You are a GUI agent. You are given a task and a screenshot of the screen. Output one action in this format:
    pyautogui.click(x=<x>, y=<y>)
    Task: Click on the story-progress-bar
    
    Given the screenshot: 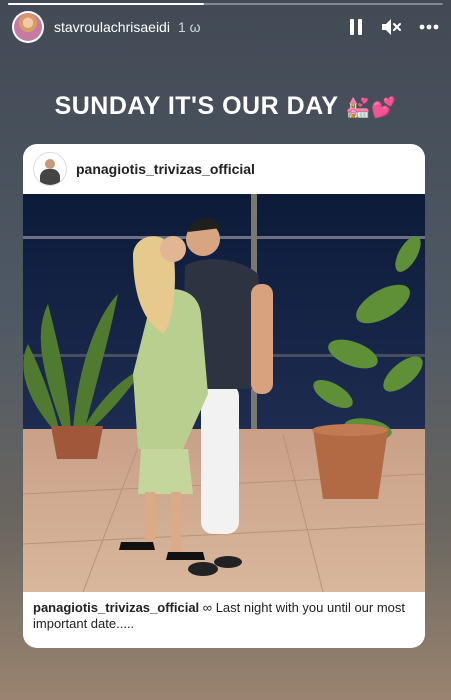 What is the action you would take?
    pyautogui.click(x=225, y=4)
    